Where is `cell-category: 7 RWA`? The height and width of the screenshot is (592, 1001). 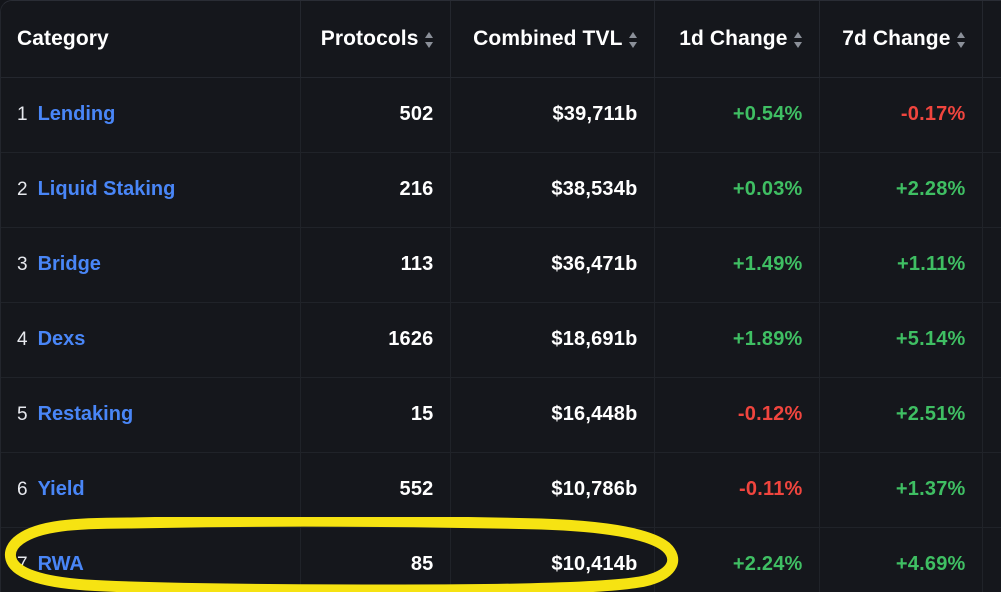 cell-category: 7 RWA is located at coordinates (151, 559).